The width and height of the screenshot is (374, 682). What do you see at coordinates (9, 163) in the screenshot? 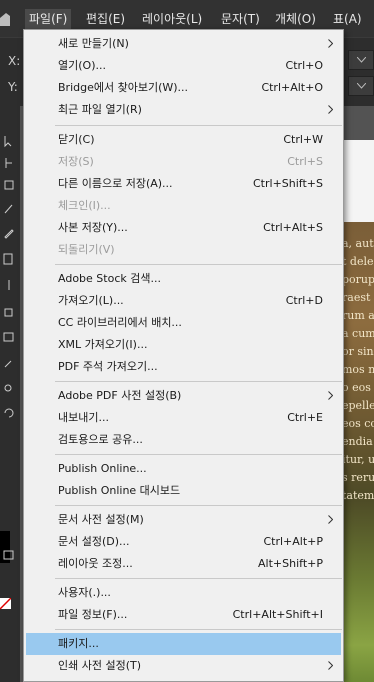
I see `page-tool-icon` at bounding box center [9, 163].